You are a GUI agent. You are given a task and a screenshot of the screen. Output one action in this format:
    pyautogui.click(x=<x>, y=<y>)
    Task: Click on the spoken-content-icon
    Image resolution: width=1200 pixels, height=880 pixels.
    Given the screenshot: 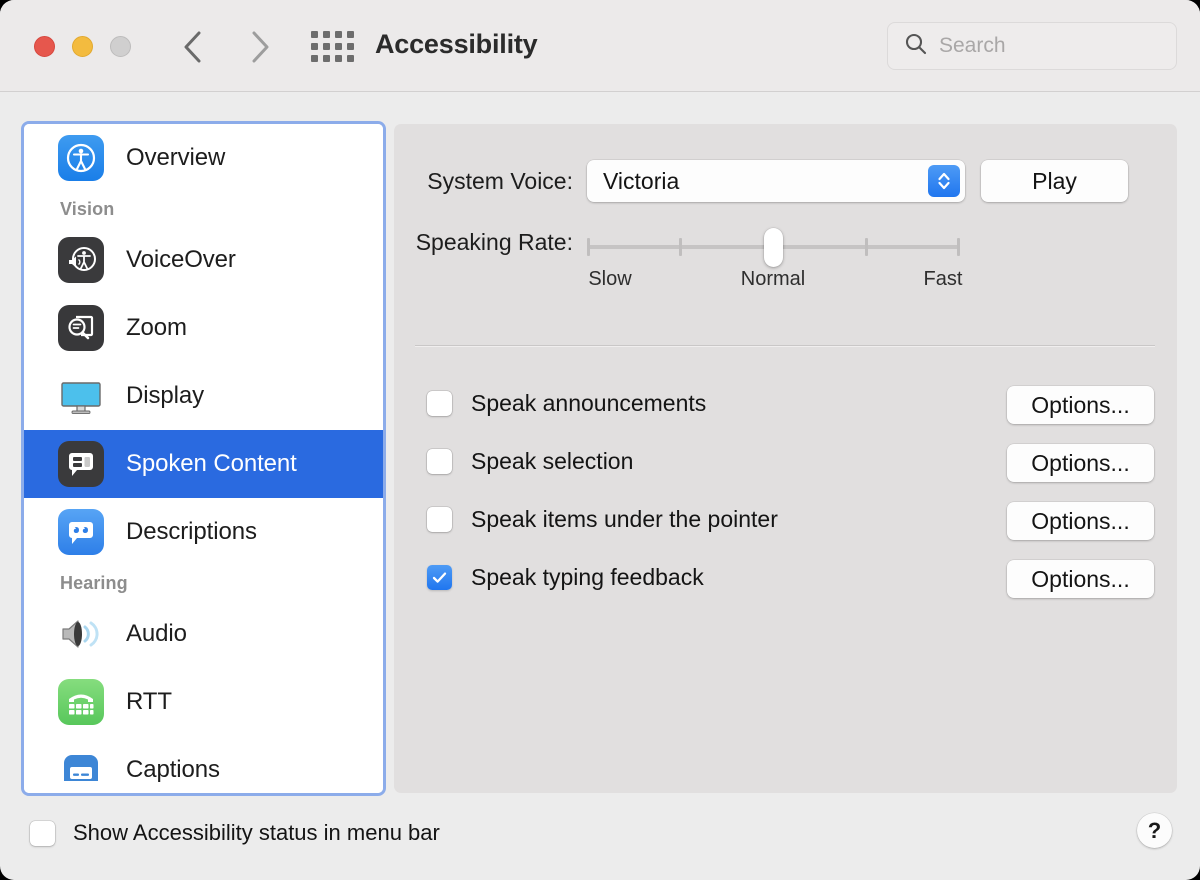 What is the action you would take?
    pyautogui.click(x=81, y=464)
    